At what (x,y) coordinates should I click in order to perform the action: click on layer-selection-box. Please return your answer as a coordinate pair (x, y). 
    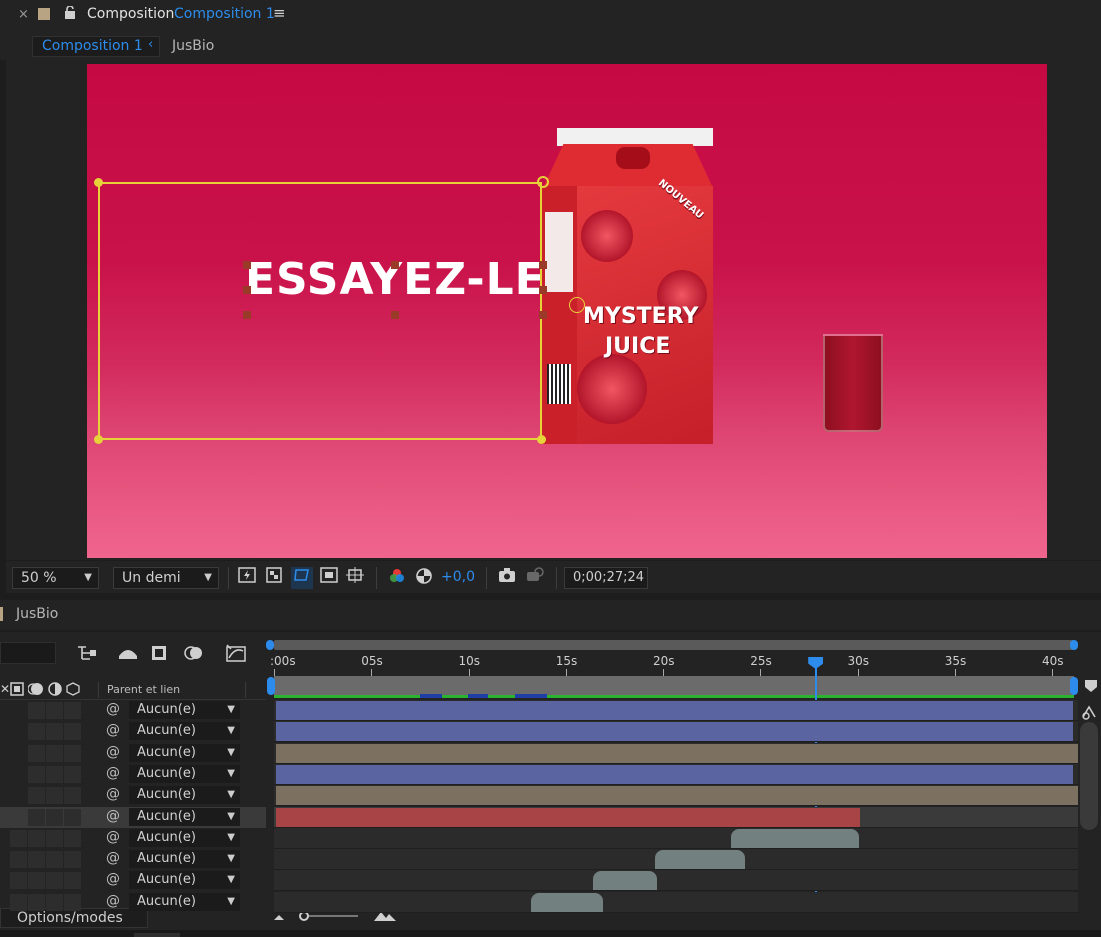
    Looking at the image, I should click on (320, 311).